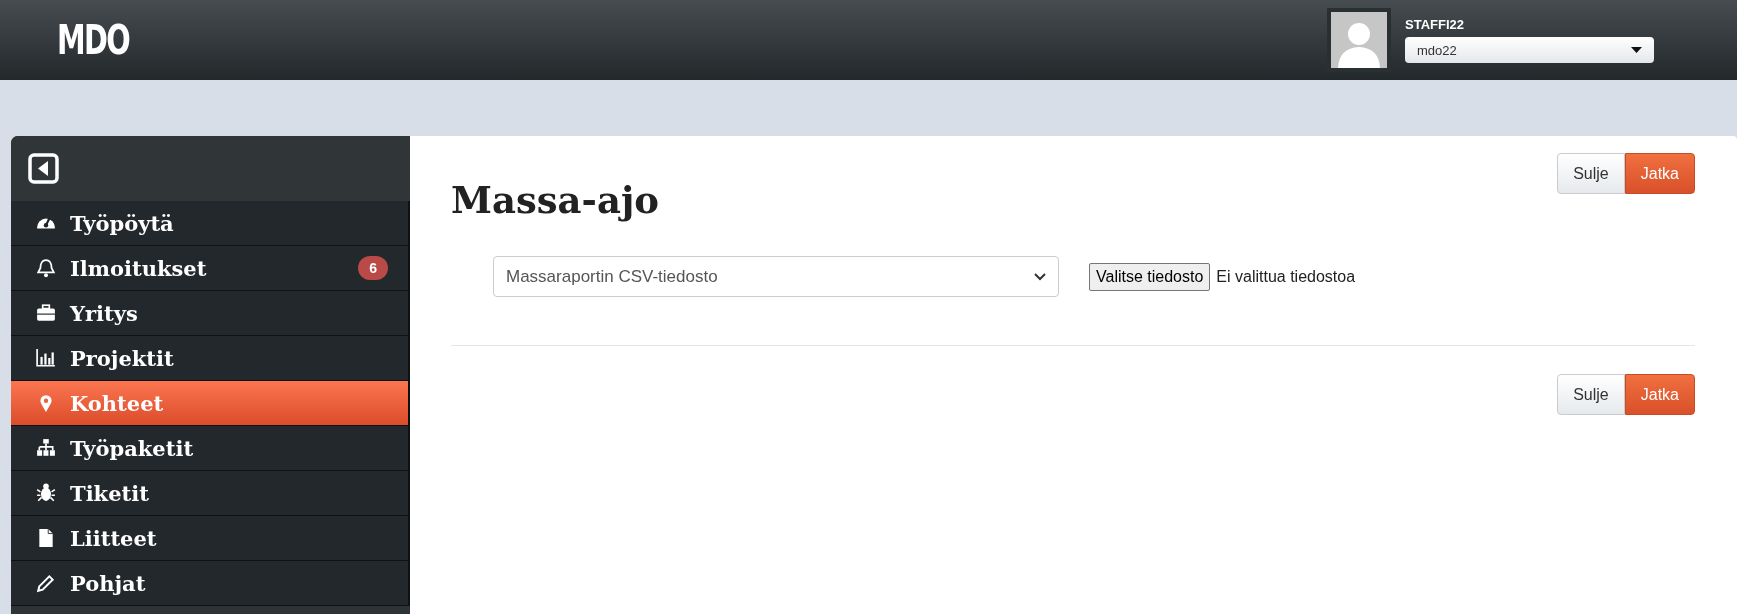 The width and height of the screenshot is (1737, 614). I want to click on count-badge: 6, so click(373, 268).